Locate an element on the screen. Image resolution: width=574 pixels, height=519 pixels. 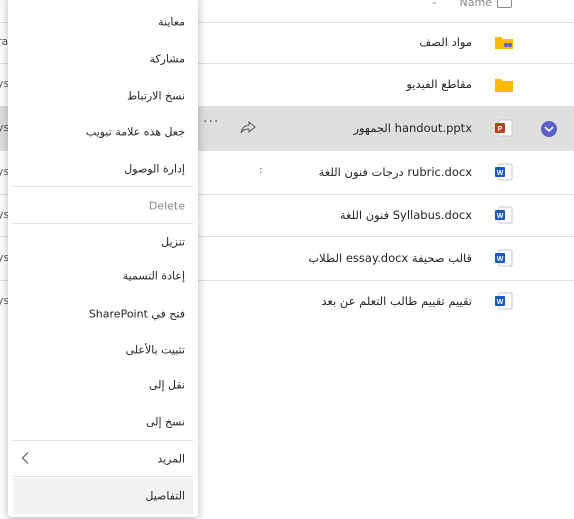
more-options-icon: ··· is located at coordinates (211, 122).